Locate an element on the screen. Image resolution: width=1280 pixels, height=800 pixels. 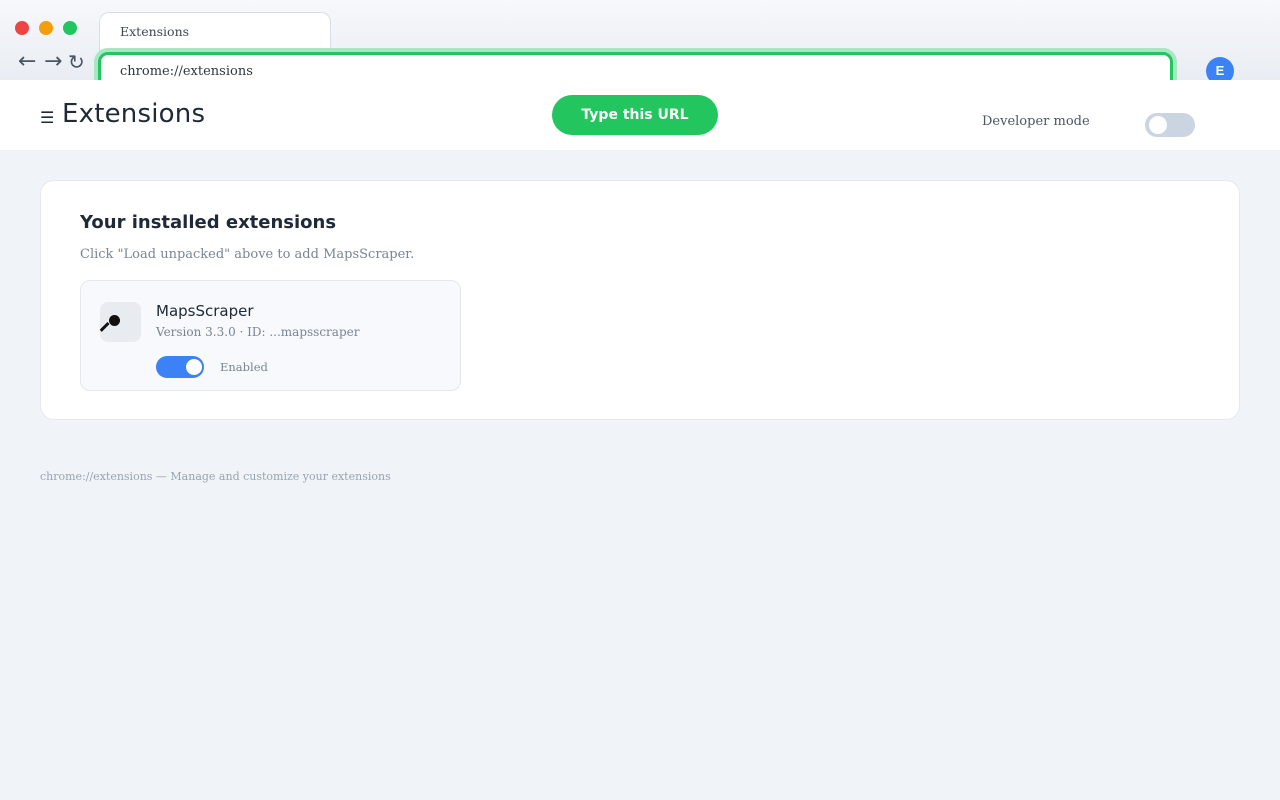
browser-toolbar: Extensions ← → ↻ chrome://extensions E is located at coordinates (640, 46).